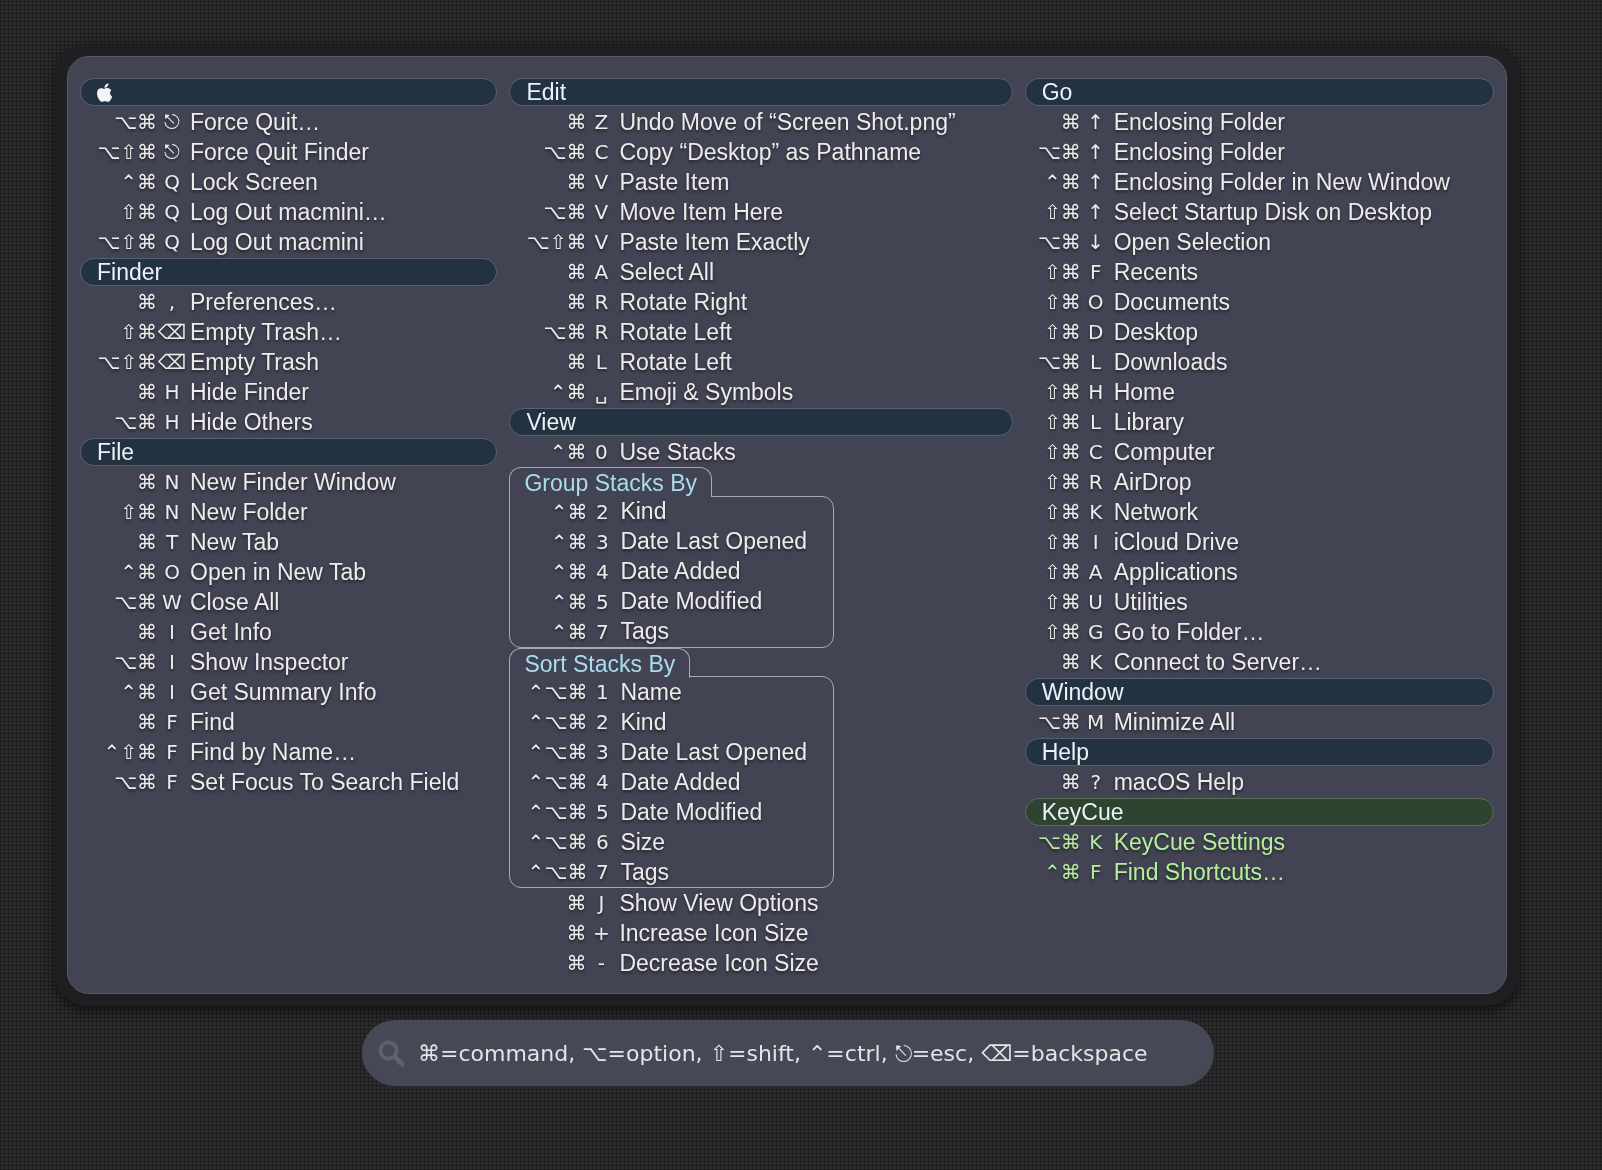  What do you see at coordinates (1149, 602) in the screenshot?
I see `menu-command: Utilities` at bounding box center [1149, 602].